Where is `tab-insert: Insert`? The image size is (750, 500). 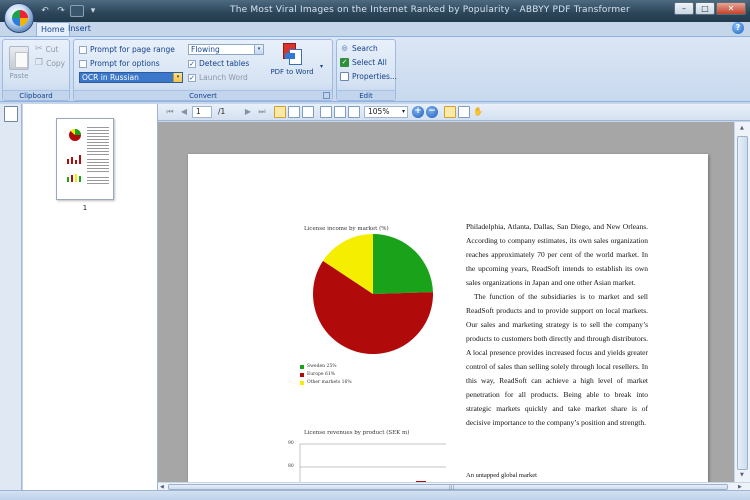 tab-insert: Insert is located at coordinates (79, 29).